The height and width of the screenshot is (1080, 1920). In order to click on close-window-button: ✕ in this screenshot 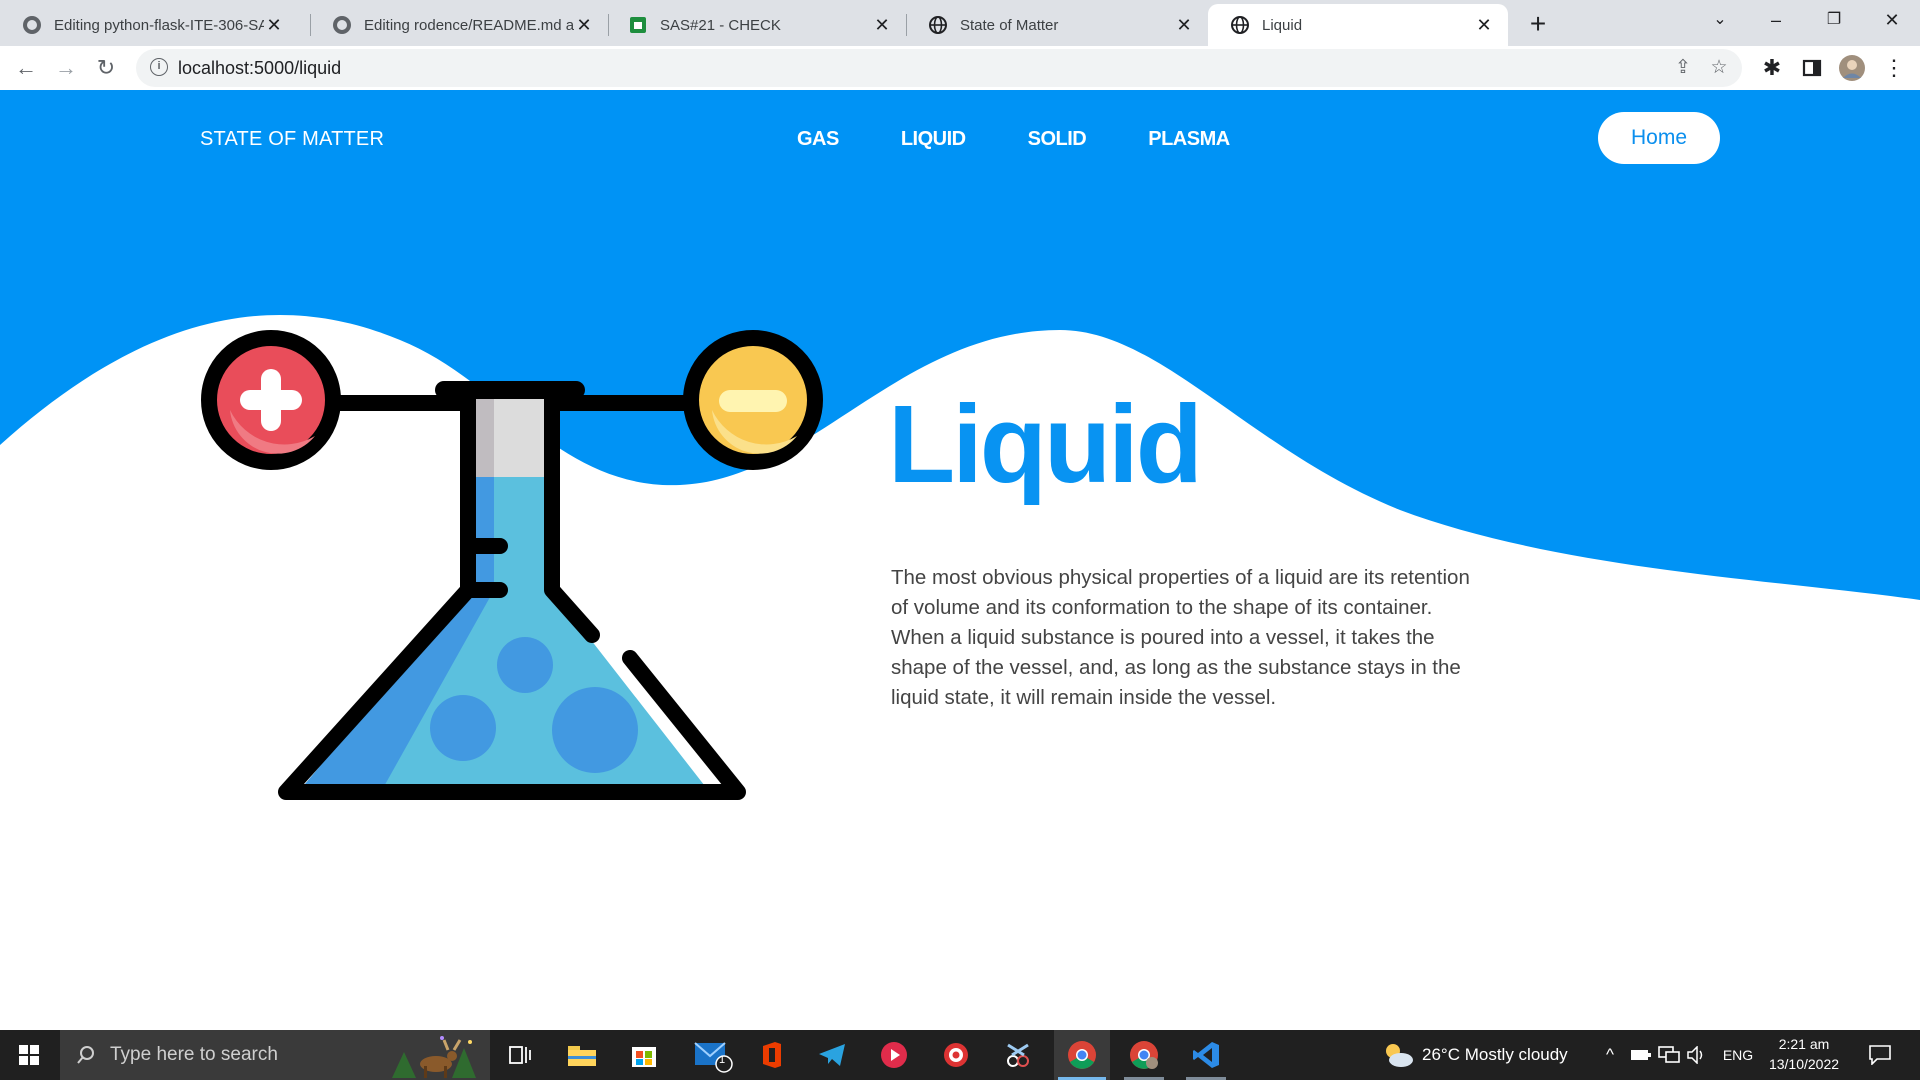, I will do `click(1892, 20)`.